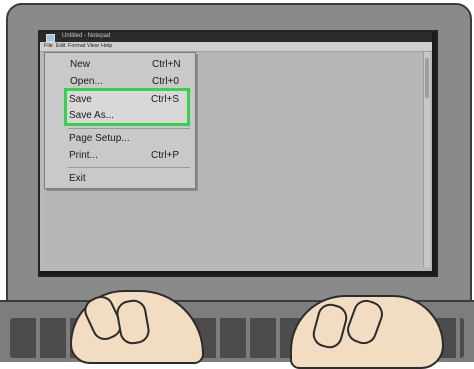 The image size is (474, 369). What do you see at coordinates (93, 46) in the screenshot?
I see `menu-view: View` at bounding box center [93, 46].